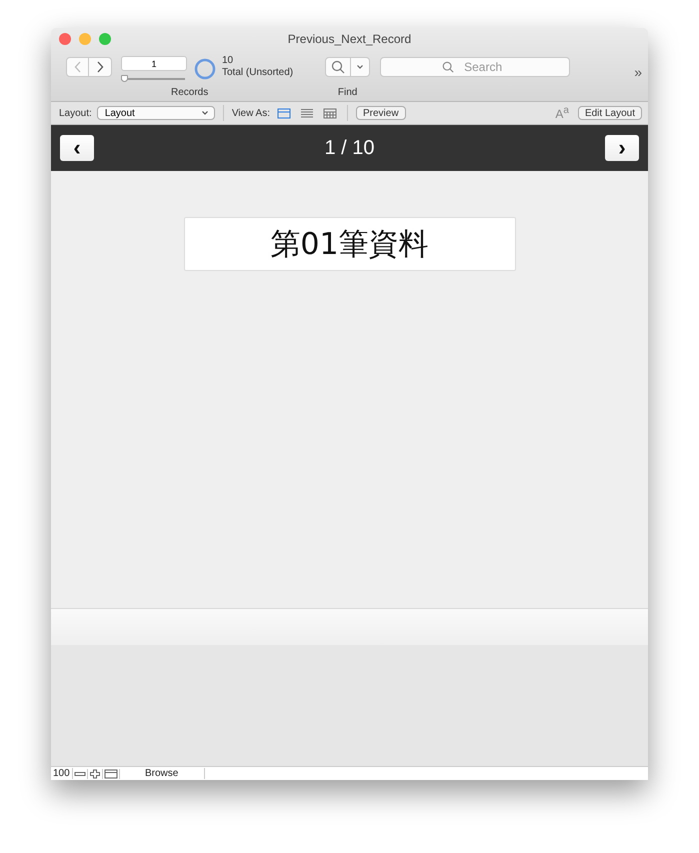 Image resolution: width=699 pixels, height=853 pixels. What do you see at coordinates (62, 773) in the screenshot?
I see `zoom-level: 100` at bounding box center [62, 773].